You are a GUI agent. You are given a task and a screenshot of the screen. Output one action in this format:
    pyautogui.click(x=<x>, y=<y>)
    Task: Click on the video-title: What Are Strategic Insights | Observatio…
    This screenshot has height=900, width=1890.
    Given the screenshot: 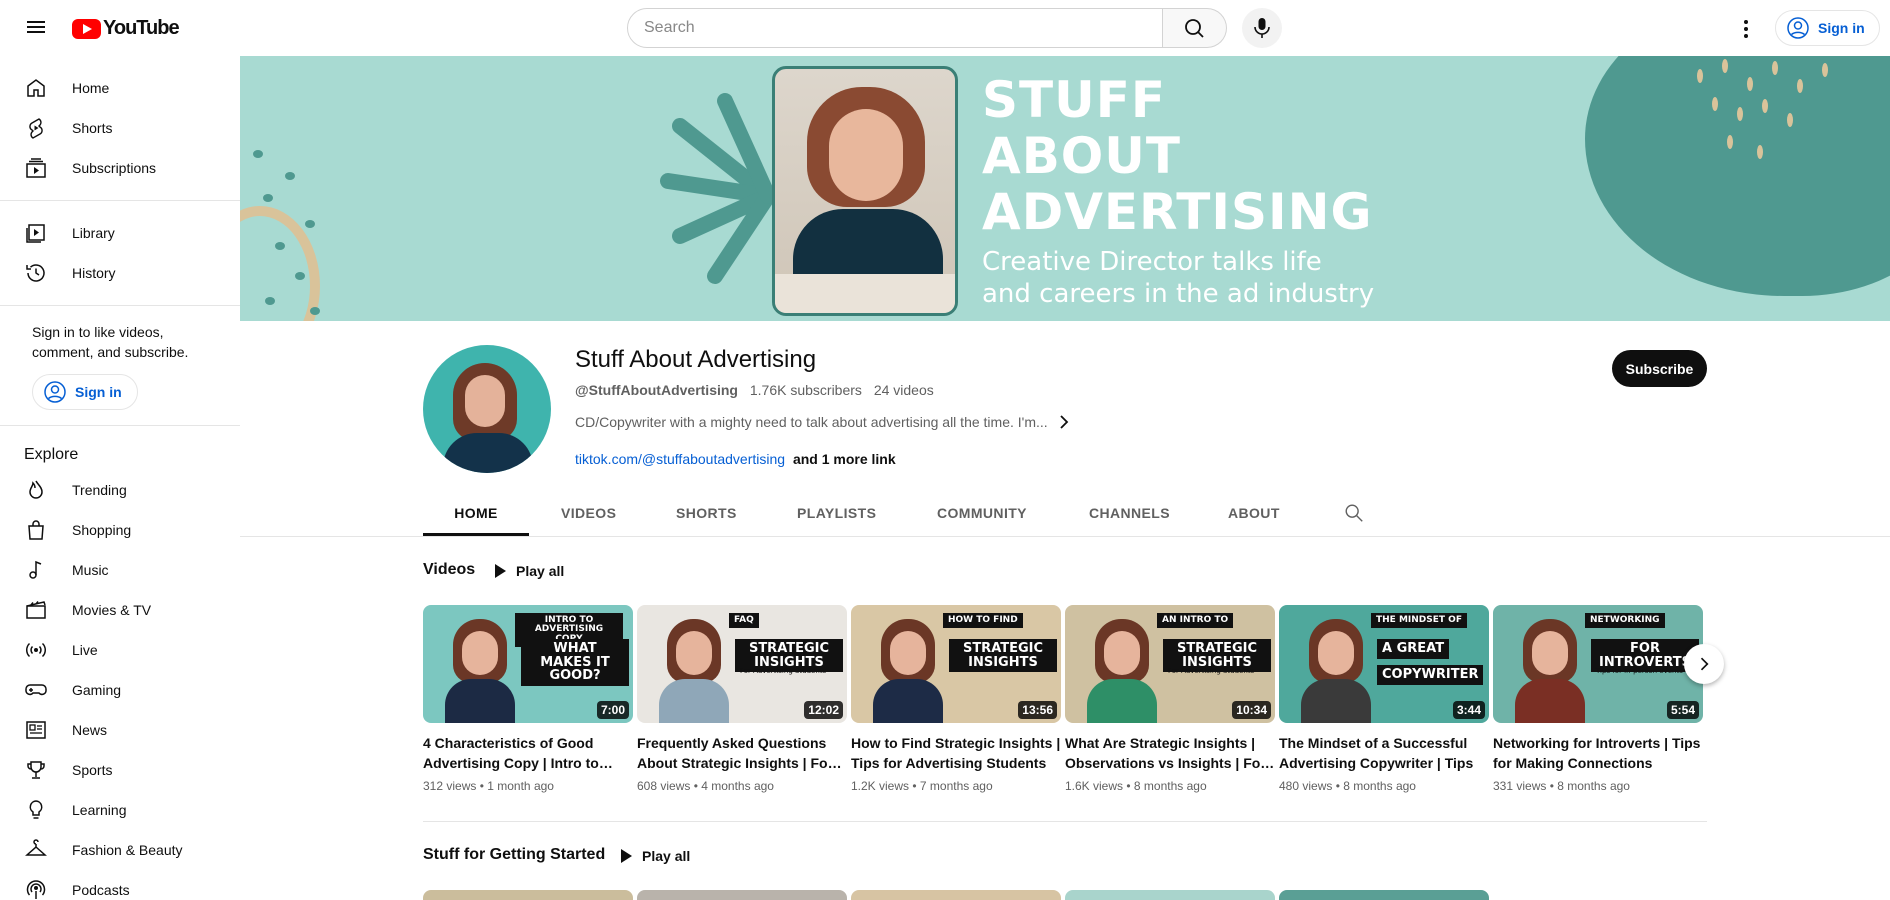 What is the action you would take?
    pyautogui.click(x=1170, y=753)
    